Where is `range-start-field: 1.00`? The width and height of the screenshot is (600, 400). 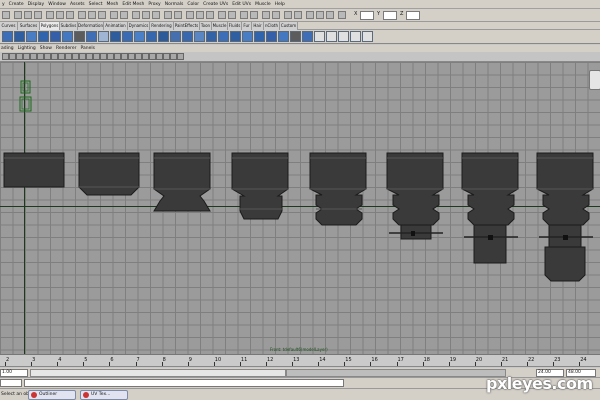
range-start-field: 1.00 is located at coordinates (14, 373).